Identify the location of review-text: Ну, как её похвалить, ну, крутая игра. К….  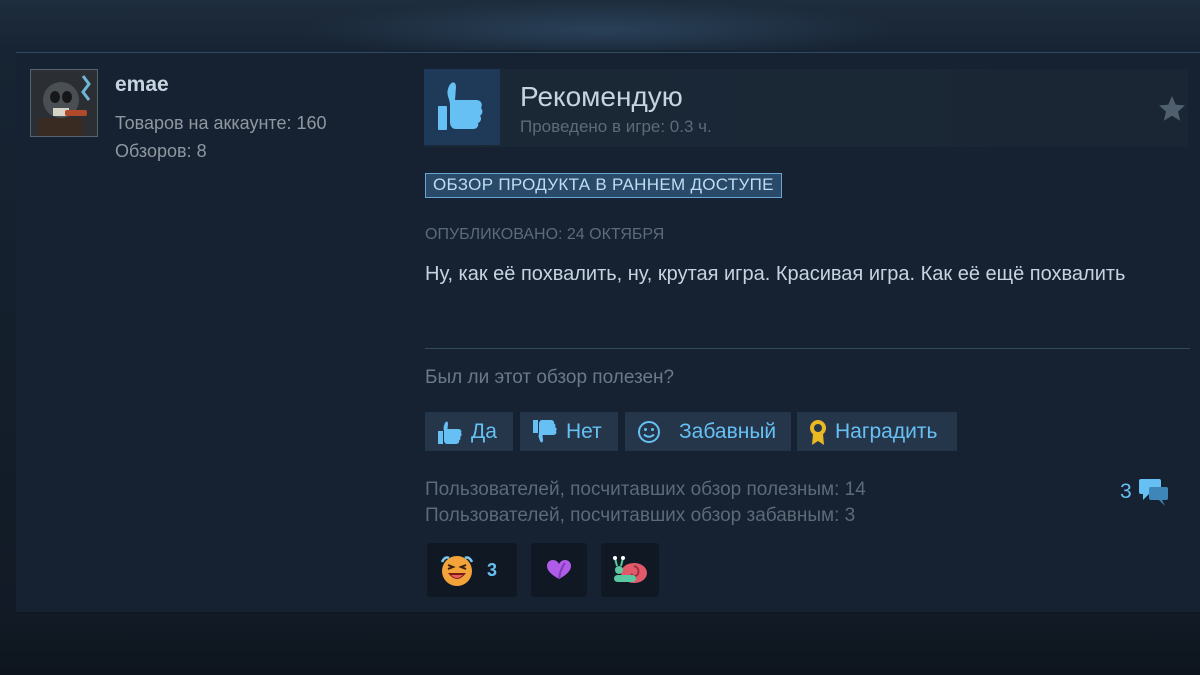
(775, 274).